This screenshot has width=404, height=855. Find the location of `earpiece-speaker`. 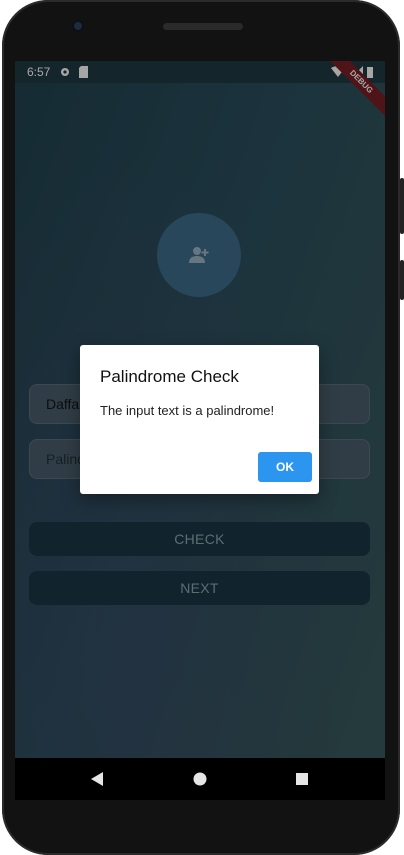

earpiece-speaker is located at coordinates (203, 26).